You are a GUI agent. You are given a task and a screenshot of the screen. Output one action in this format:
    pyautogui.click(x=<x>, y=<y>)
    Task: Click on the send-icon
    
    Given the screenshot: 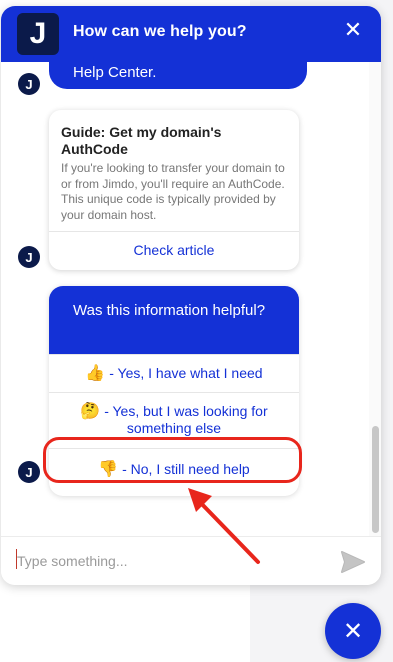 What is the action you would take?
    pyautogui.click(x=353, y=562)
    